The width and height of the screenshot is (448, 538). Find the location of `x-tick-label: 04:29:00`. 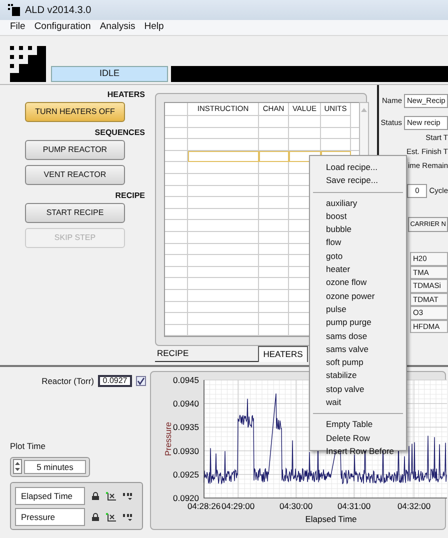

x-tick-label: 04:29:00 is located at coordinates (238, 506).